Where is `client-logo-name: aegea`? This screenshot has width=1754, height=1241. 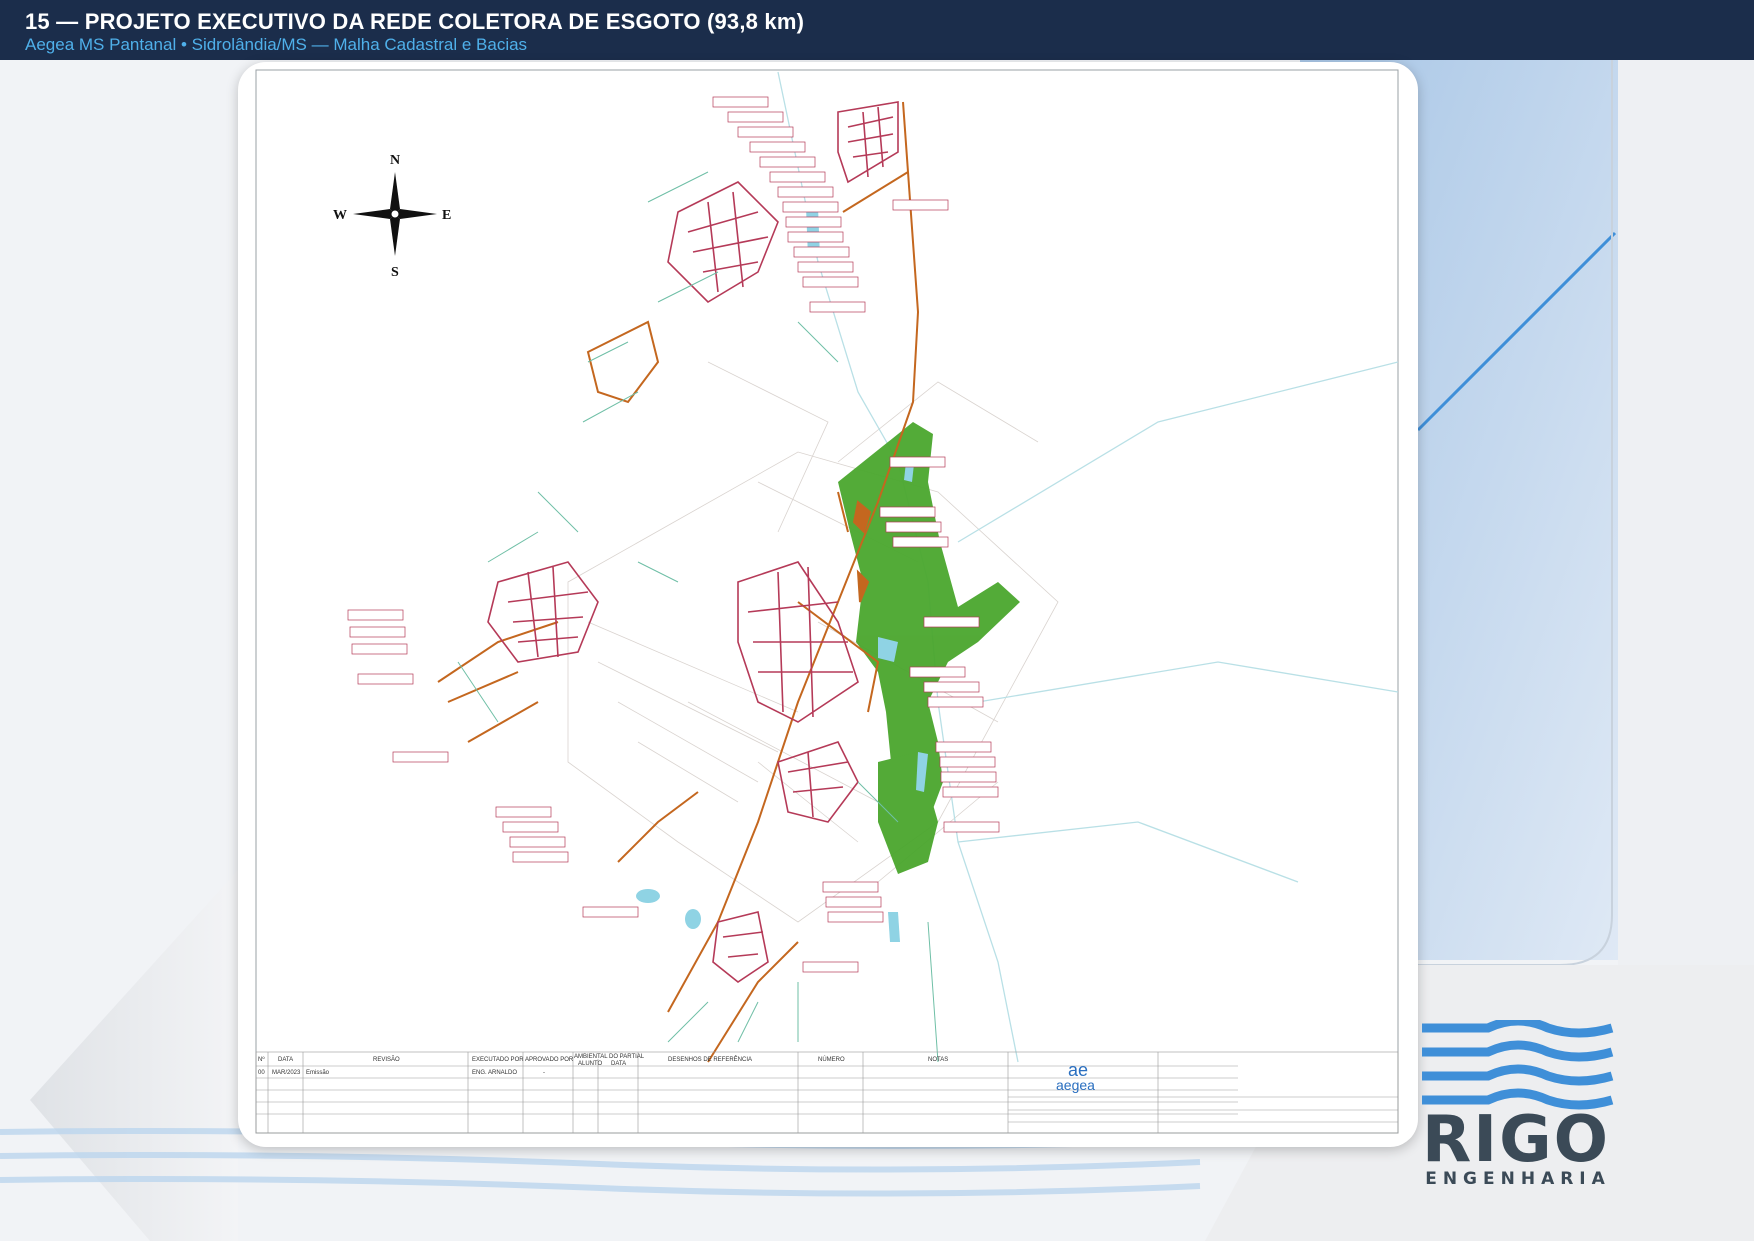 client-logo-name: aegea is located at coordinates (1075, 1085).